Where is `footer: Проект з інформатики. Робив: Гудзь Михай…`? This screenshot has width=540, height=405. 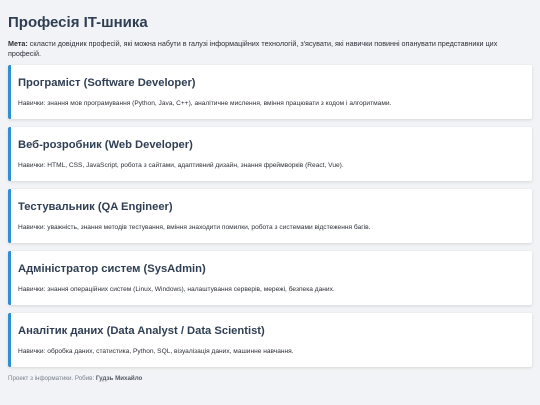 footer: Проект з інформатики. Робив: Гудзь Михай… is located at coordinates (270, 378).